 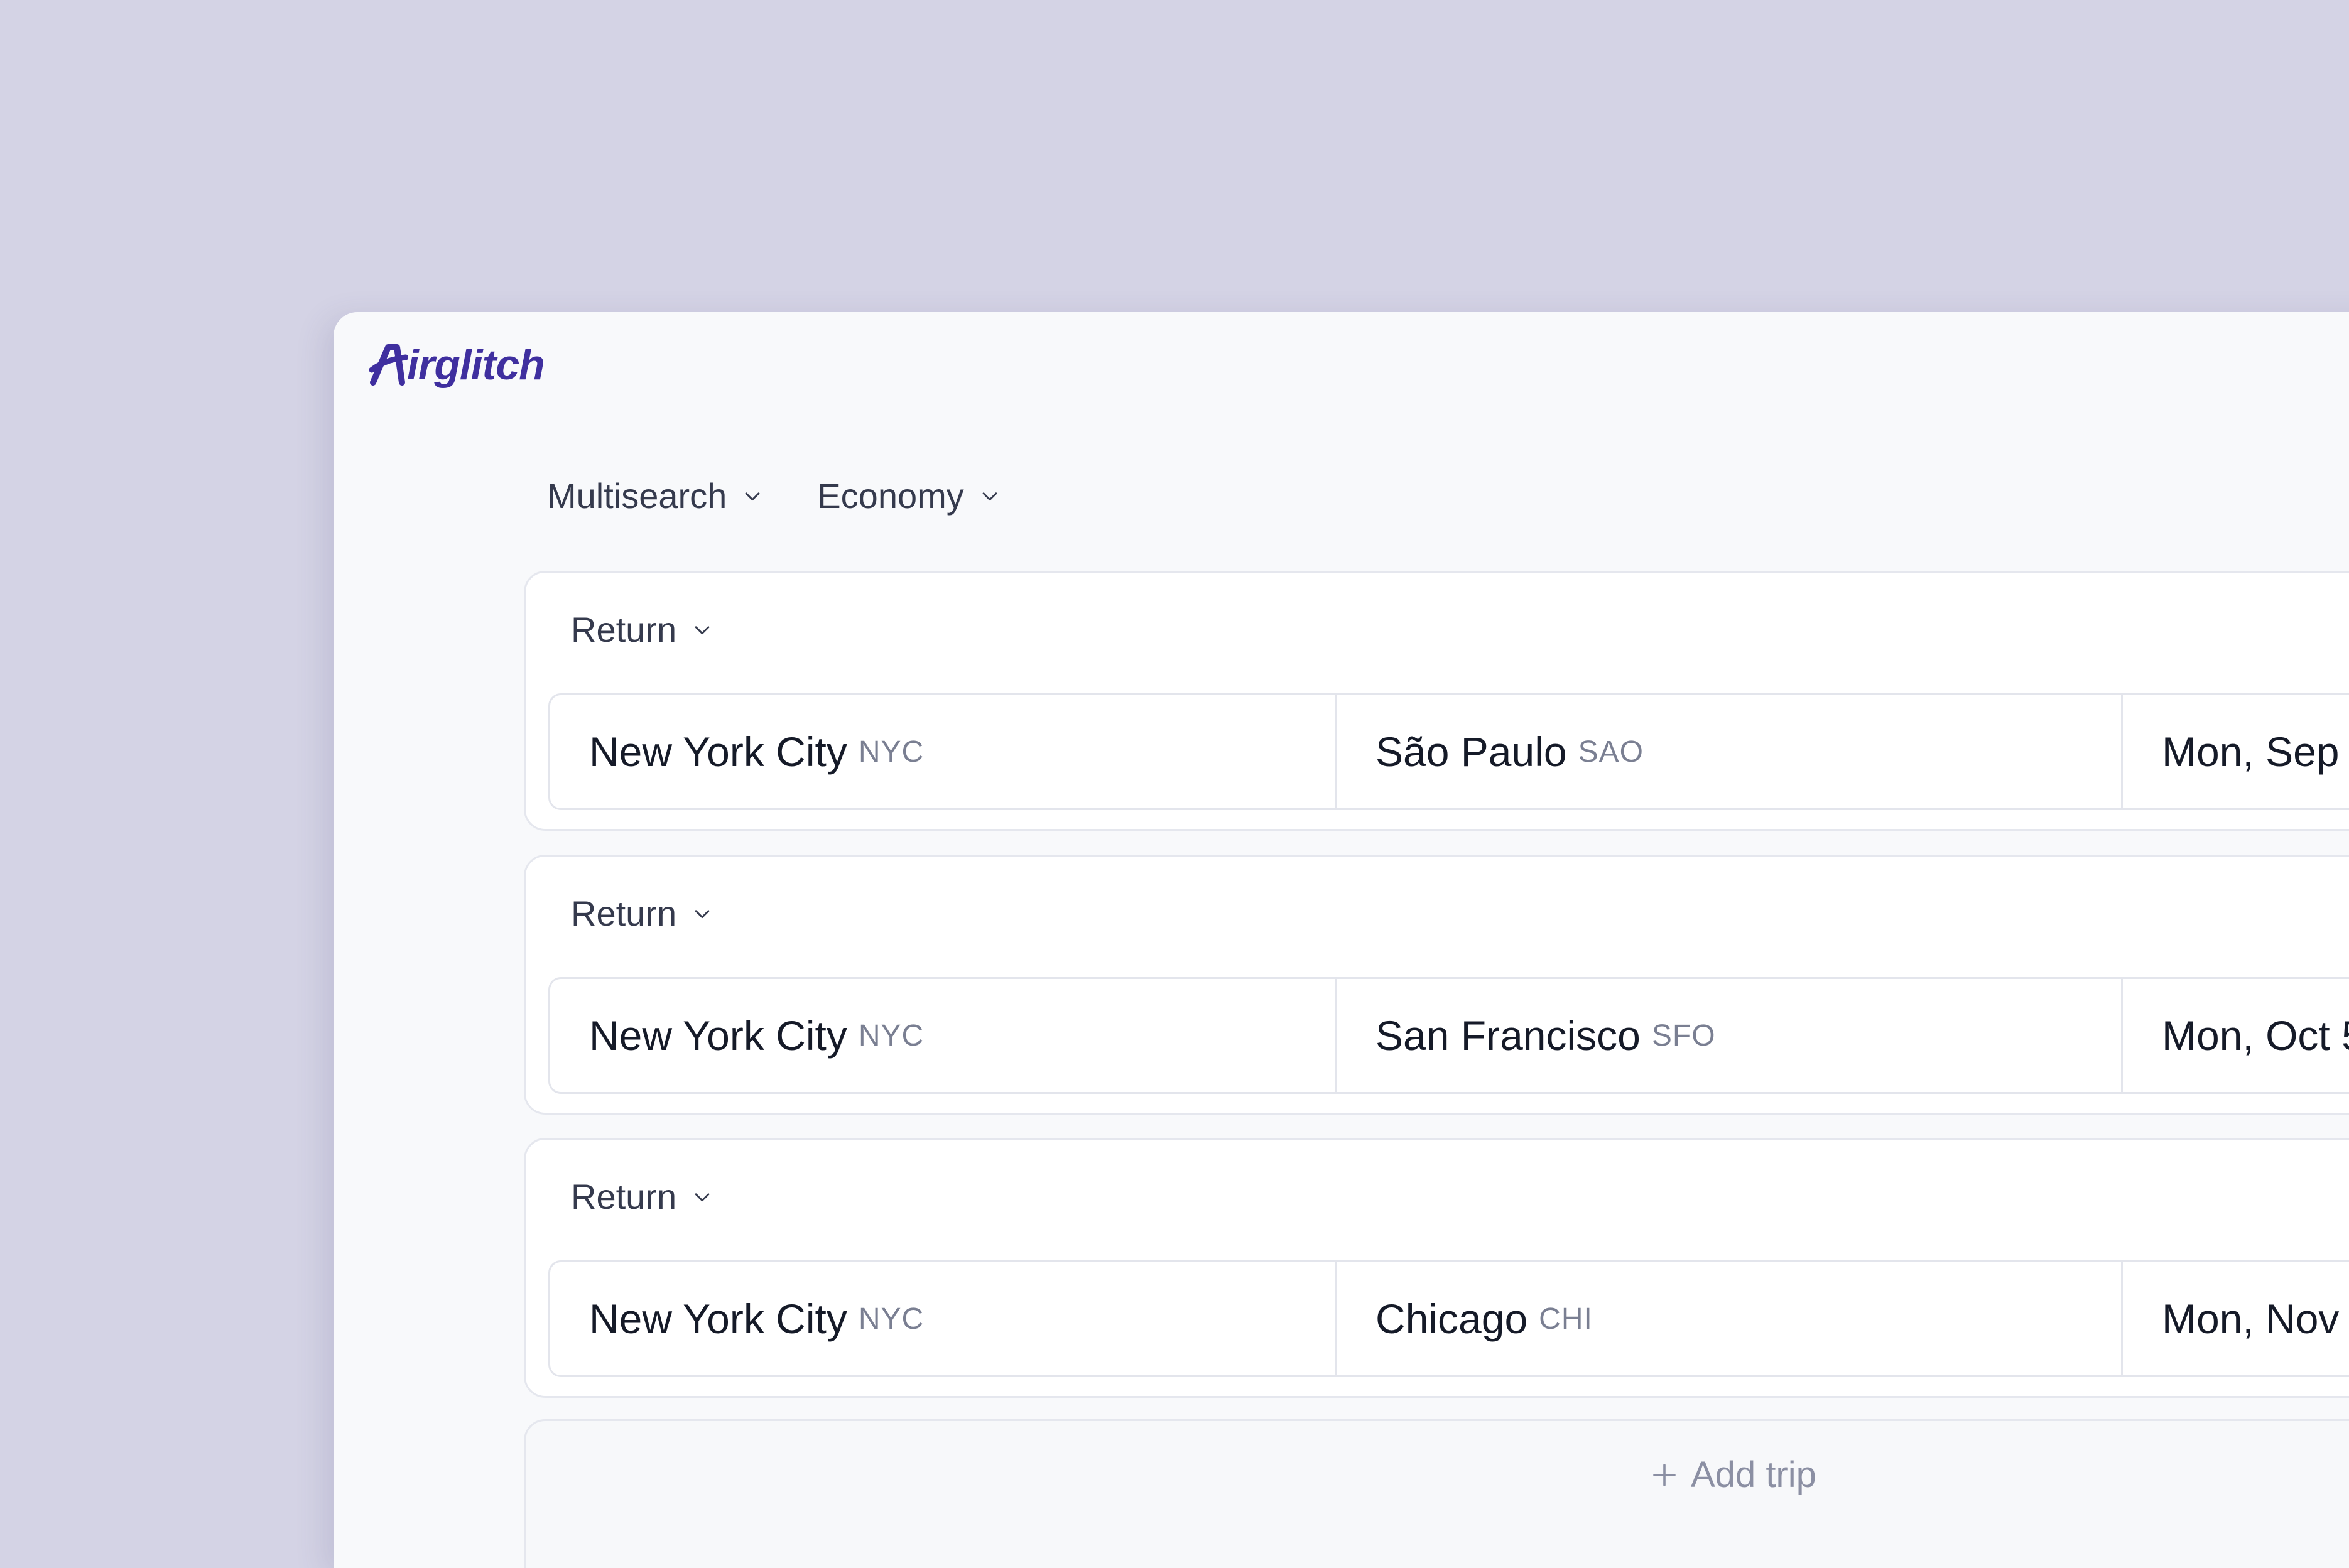 I want to click on date-value: Mon, Oct 5, so click(x=2255, y=1035).